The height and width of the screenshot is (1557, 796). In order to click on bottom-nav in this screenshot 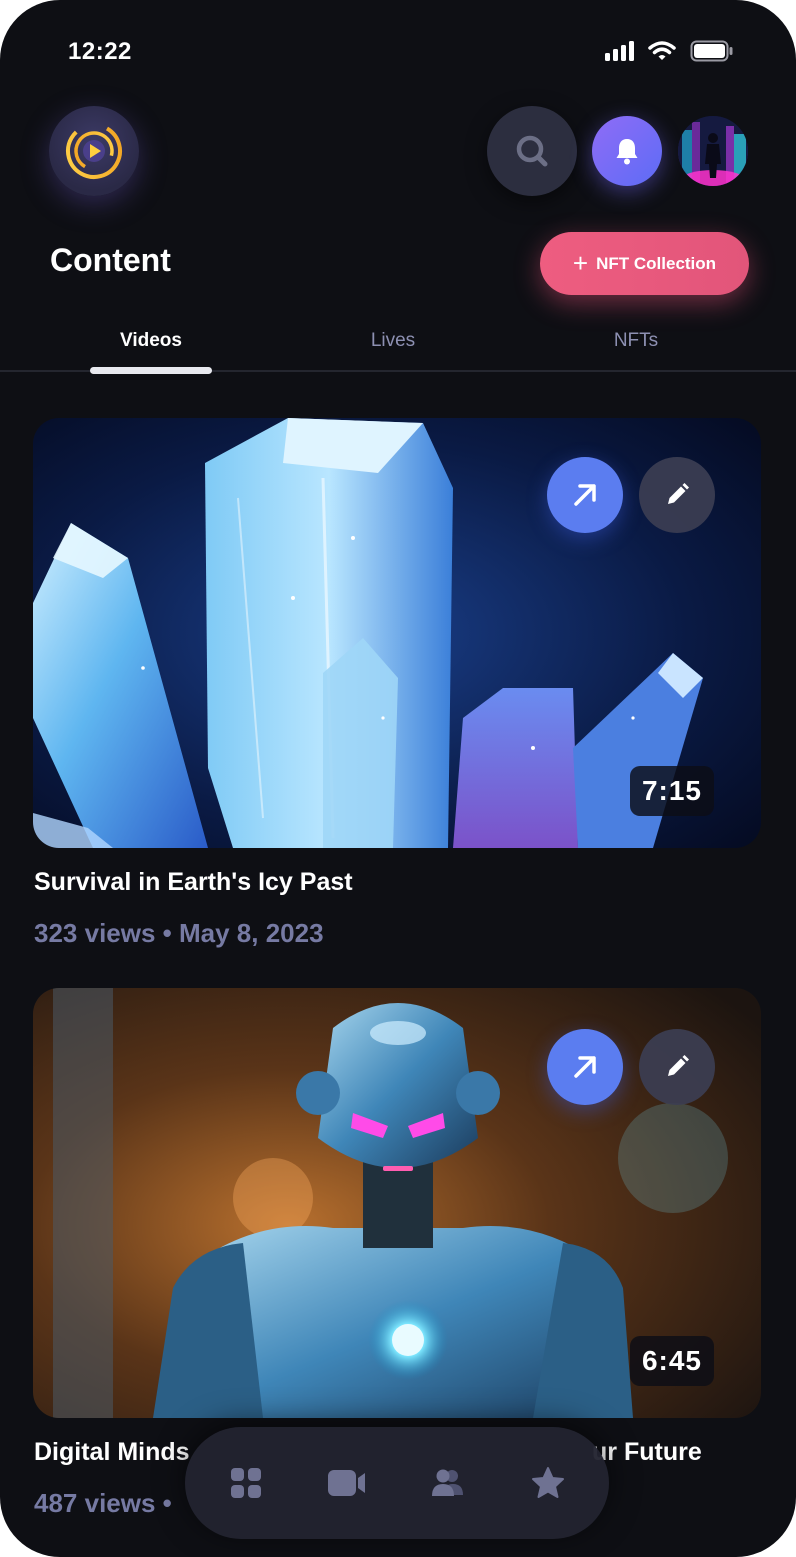, I will do `click(397, 1483)`.